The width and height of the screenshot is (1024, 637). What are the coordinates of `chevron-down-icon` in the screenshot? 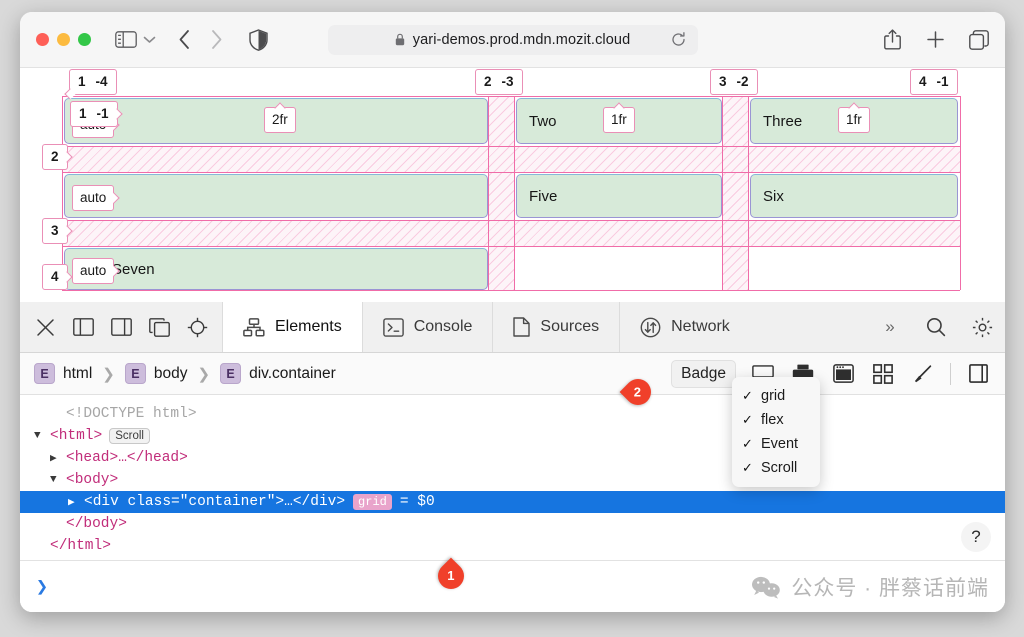 It's located at (149, 40).